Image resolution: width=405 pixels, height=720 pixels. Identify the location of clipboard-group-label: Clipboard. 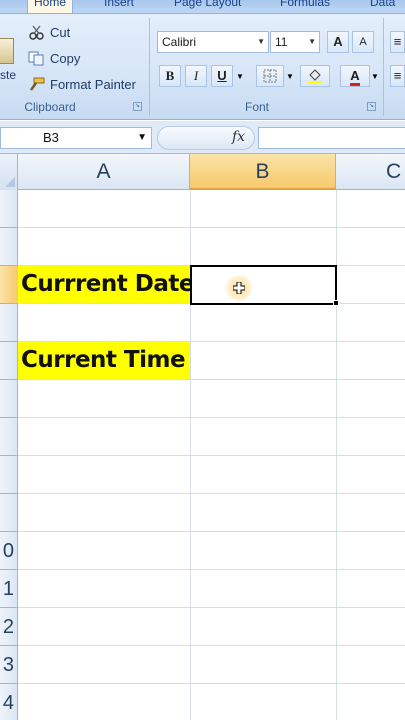
(50, 107).